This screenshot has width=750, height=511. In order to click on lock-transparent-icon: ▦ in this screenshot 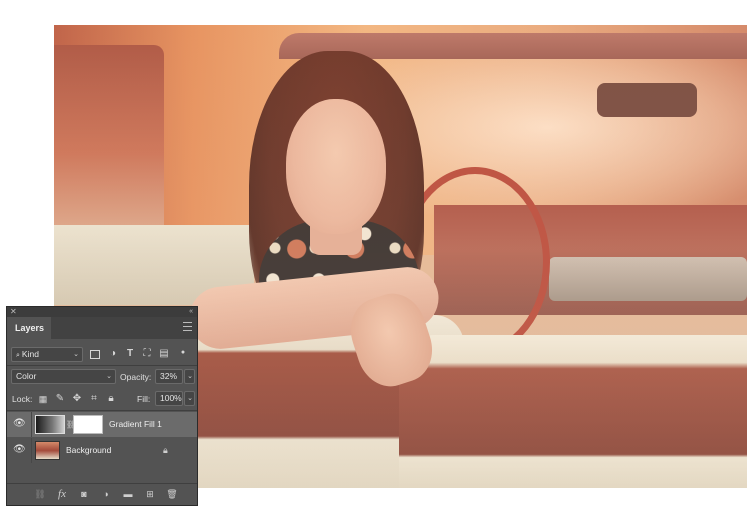, I will do `click(43, 399)`.